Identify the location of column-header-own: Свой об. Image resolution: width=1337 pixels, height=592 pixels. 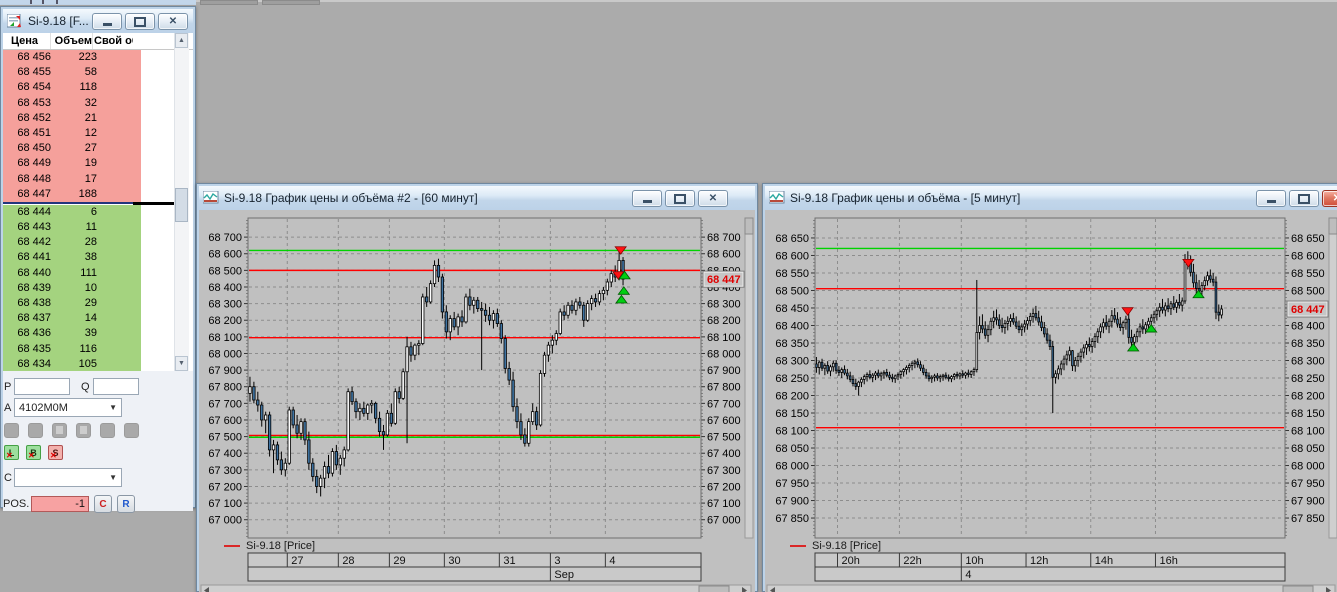
(113, 41).